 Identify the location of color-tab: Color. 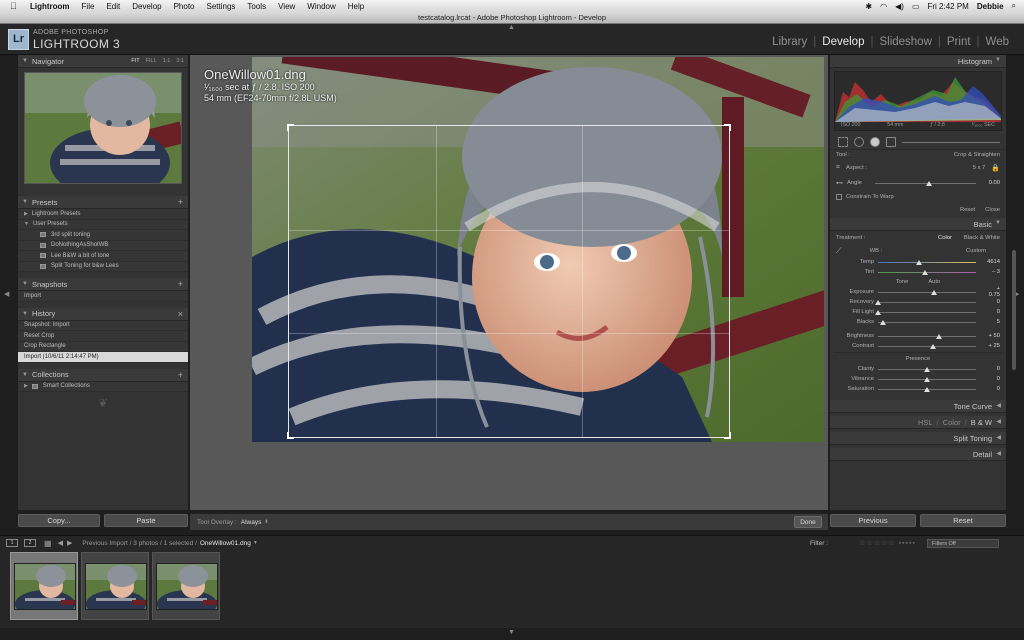
(952, 422).